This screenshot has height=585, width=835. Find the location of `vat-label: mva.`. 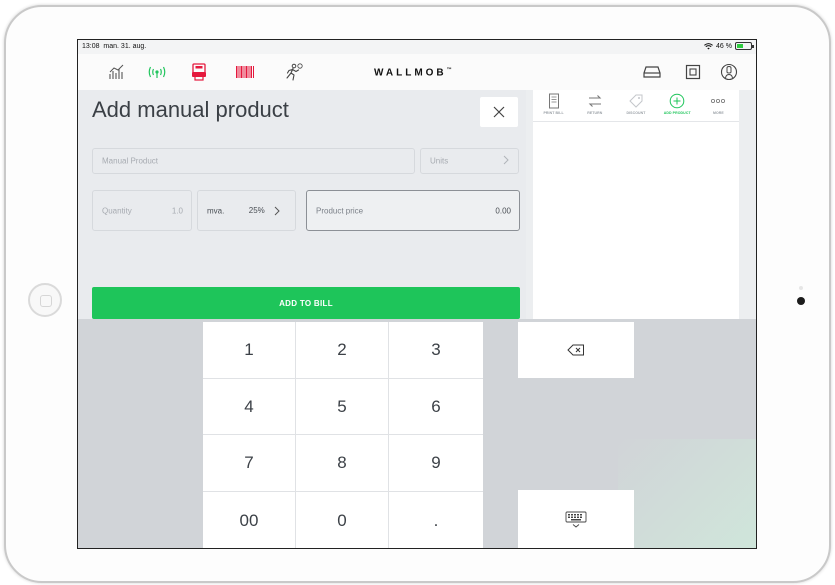

vat-label: mva. is located at coordinates (216, 210).